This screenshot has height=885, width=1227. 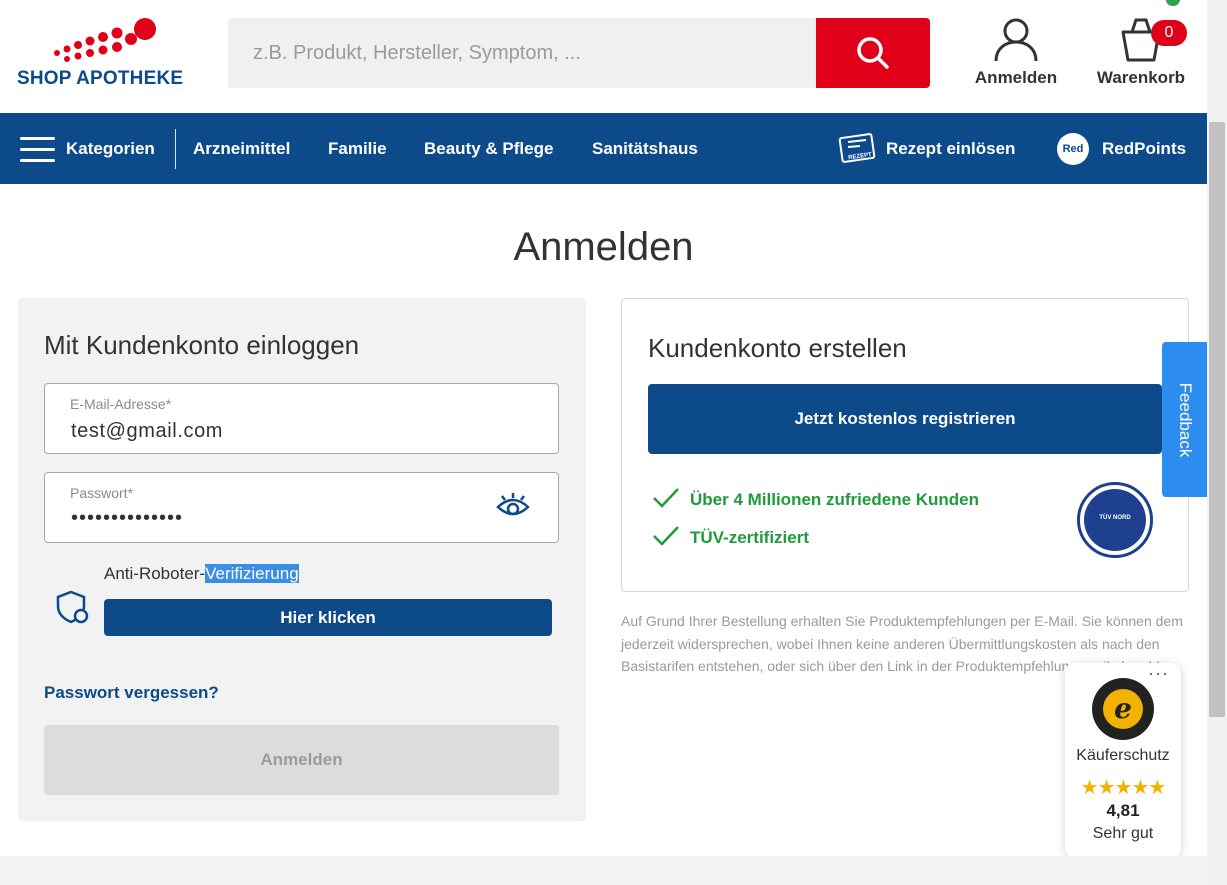 I want to click on redpoints-badge-icon: Red, so click(x=1073, y=149).